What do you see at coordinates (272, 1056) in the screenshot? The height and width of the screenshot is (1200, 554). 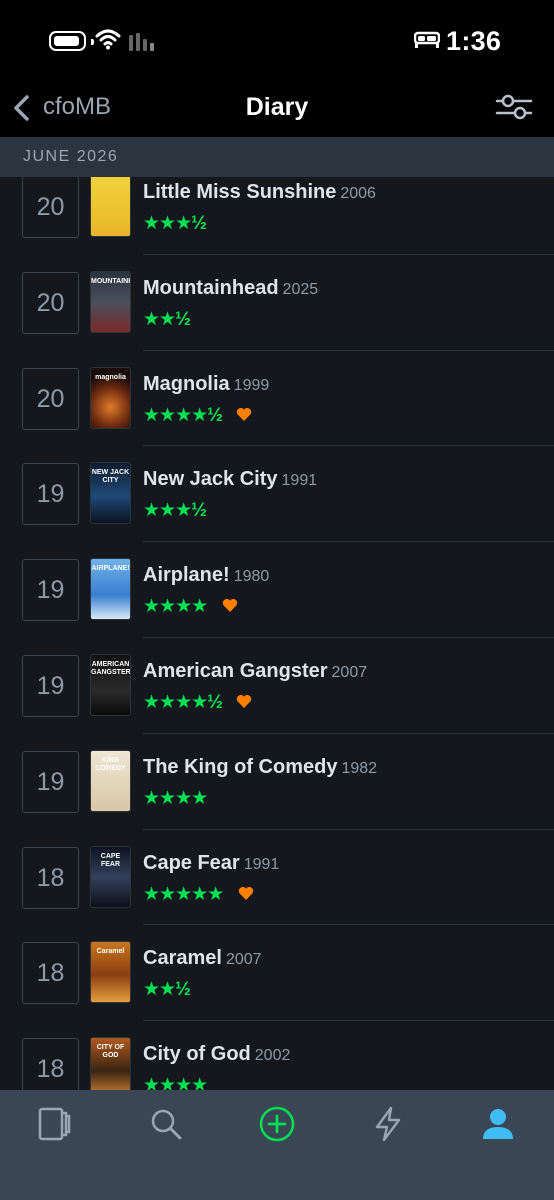 I see `film-year: 2002` at bounding box center [272, 1056].